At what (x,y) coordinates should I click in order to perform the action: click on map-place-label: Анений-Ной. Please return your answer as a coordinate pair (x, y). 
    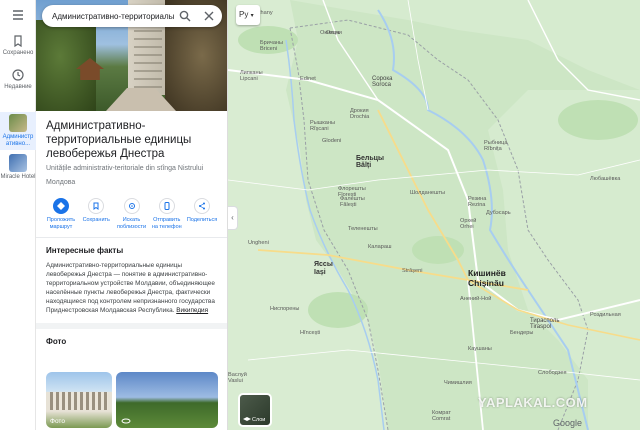
    Looking at the image, I should click on (475, 299).